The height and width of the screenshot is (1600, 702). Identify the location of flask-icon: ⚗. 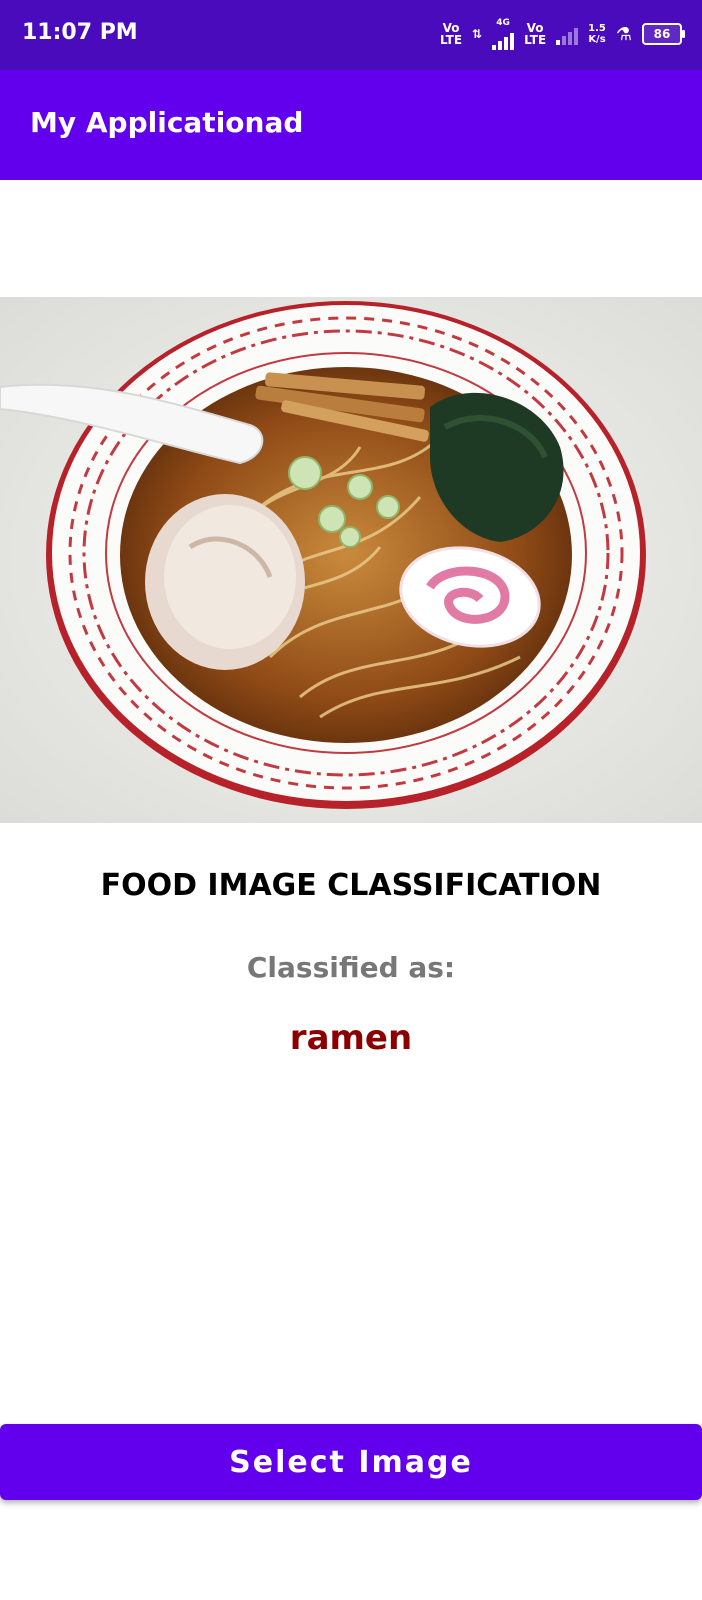
(623, 34).